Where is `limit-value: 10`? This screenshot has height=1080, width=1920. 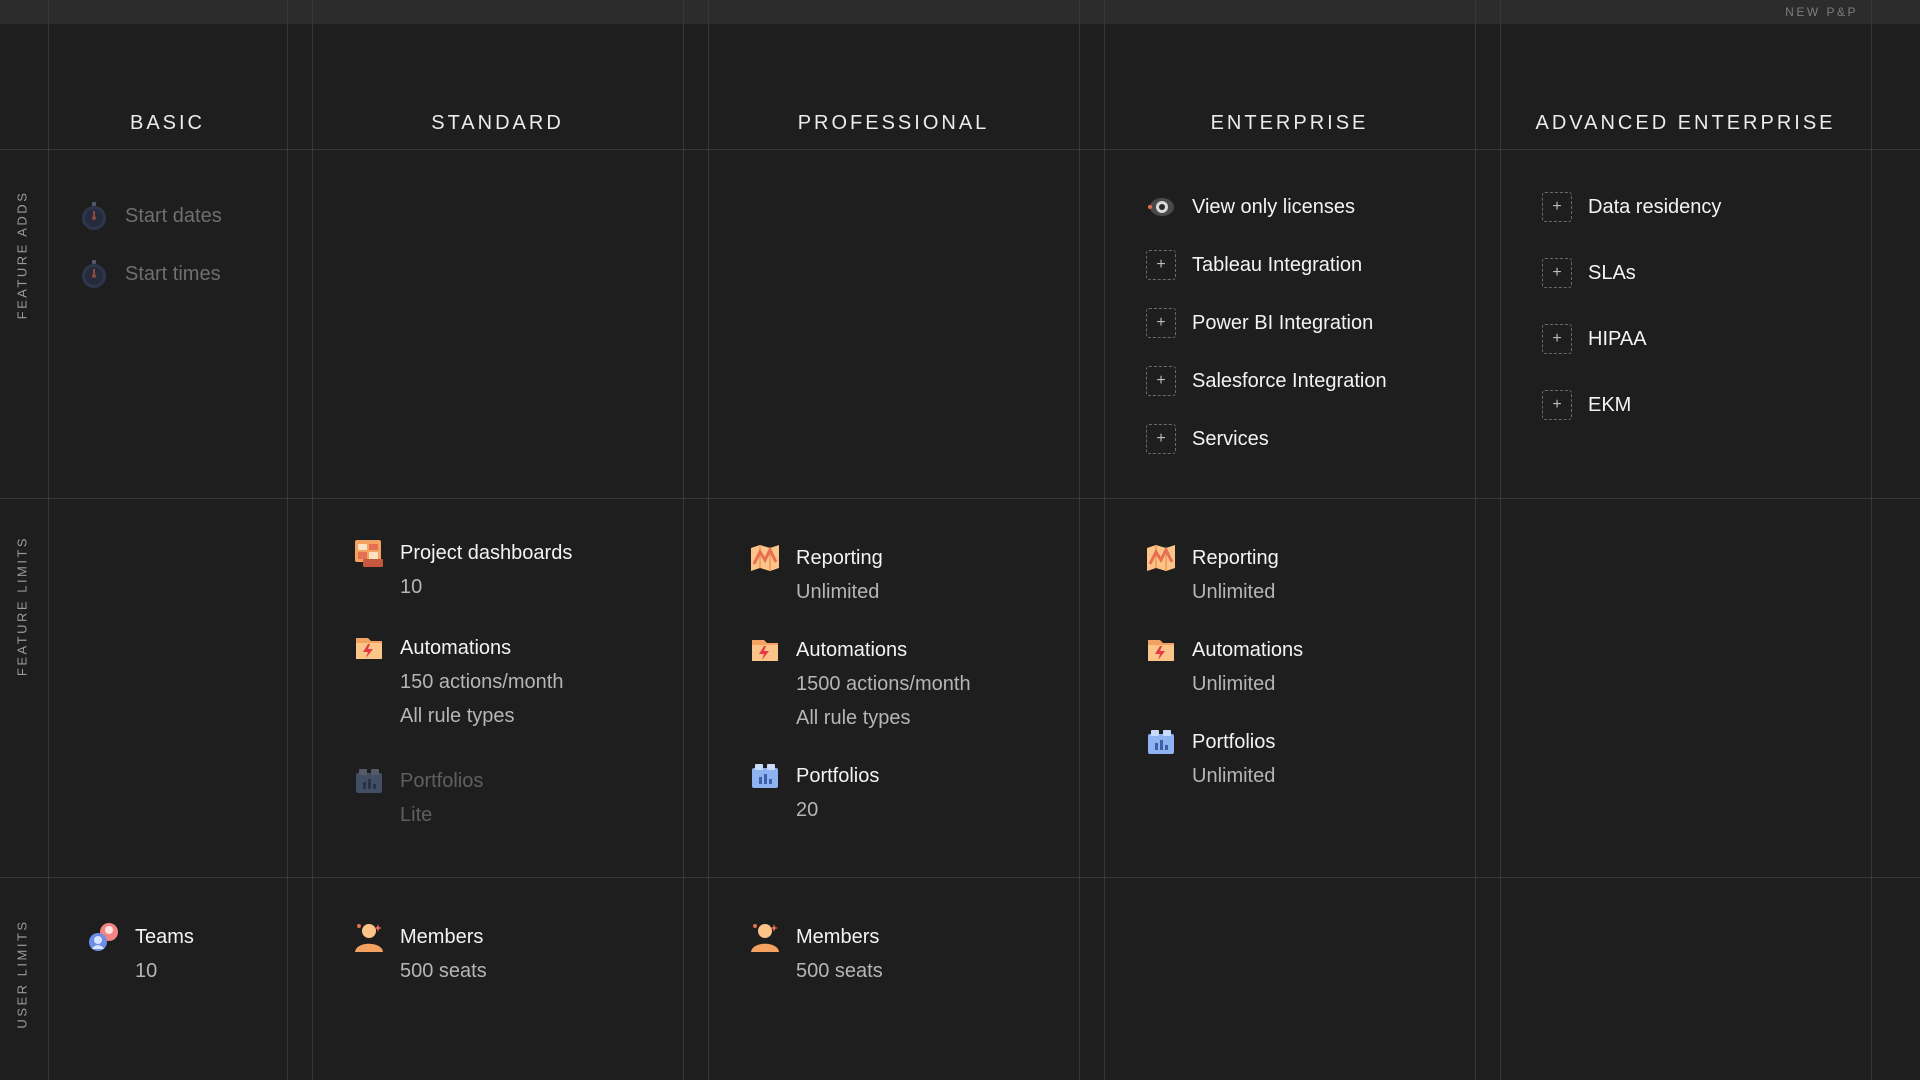
limit-value: 10 is located at coordinates (411, 587).